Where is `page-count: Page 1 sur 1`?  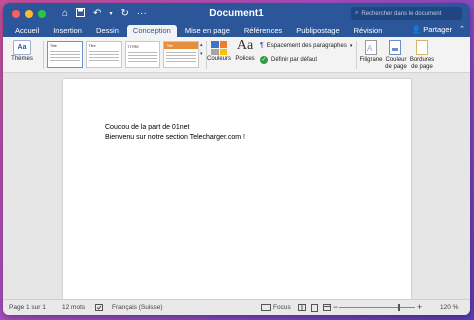 page-count: Page 1 sur 1 is located at coordinates (27, 307).